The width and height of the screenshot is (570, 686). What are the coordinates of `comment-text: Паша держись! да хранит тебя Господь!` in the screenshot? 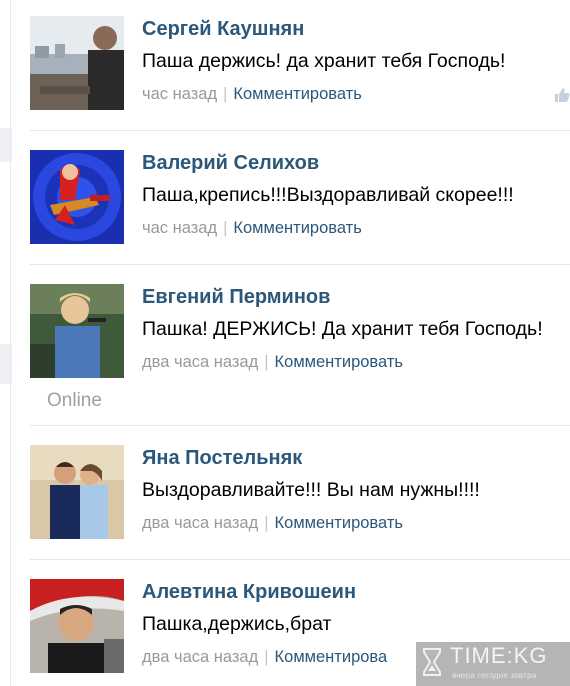 It's located at (324, 61).